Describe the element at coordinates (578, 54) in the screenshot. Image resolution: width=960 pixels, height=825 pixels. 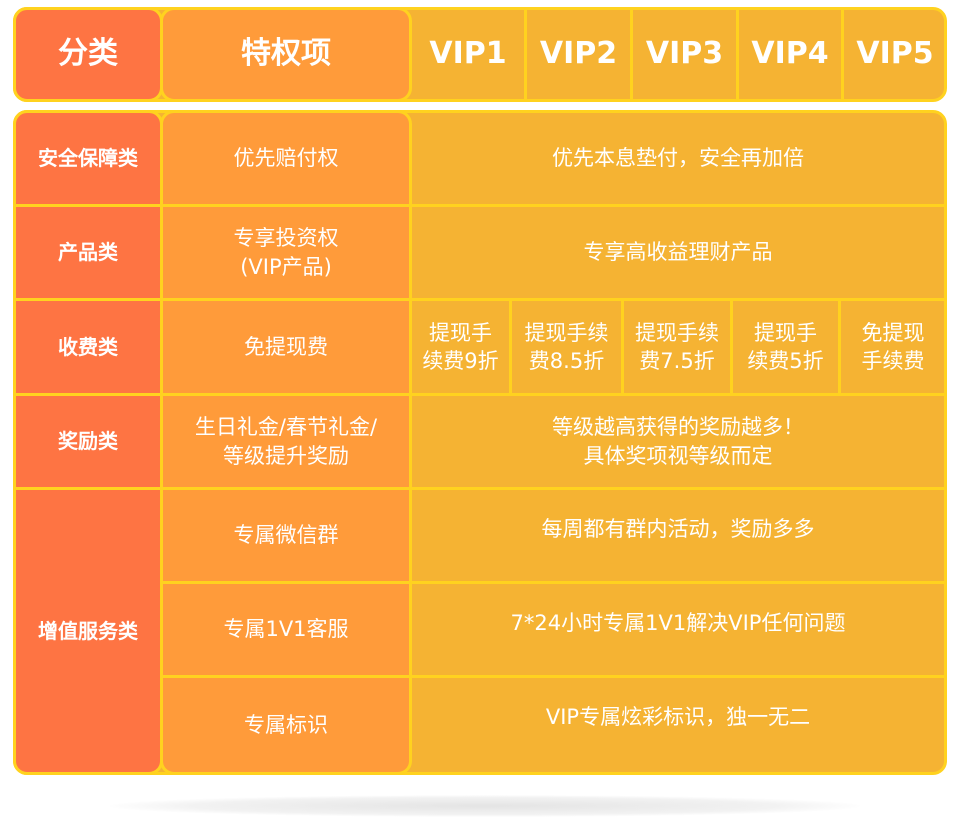
I see `header-vip2: VIP2` at that location.